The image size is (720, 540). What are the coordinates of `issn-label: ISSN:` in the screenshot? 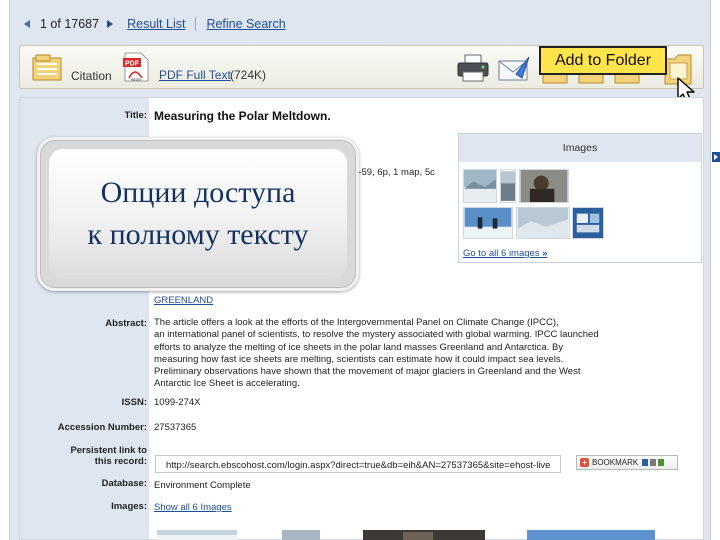 It's located at (134, 402).